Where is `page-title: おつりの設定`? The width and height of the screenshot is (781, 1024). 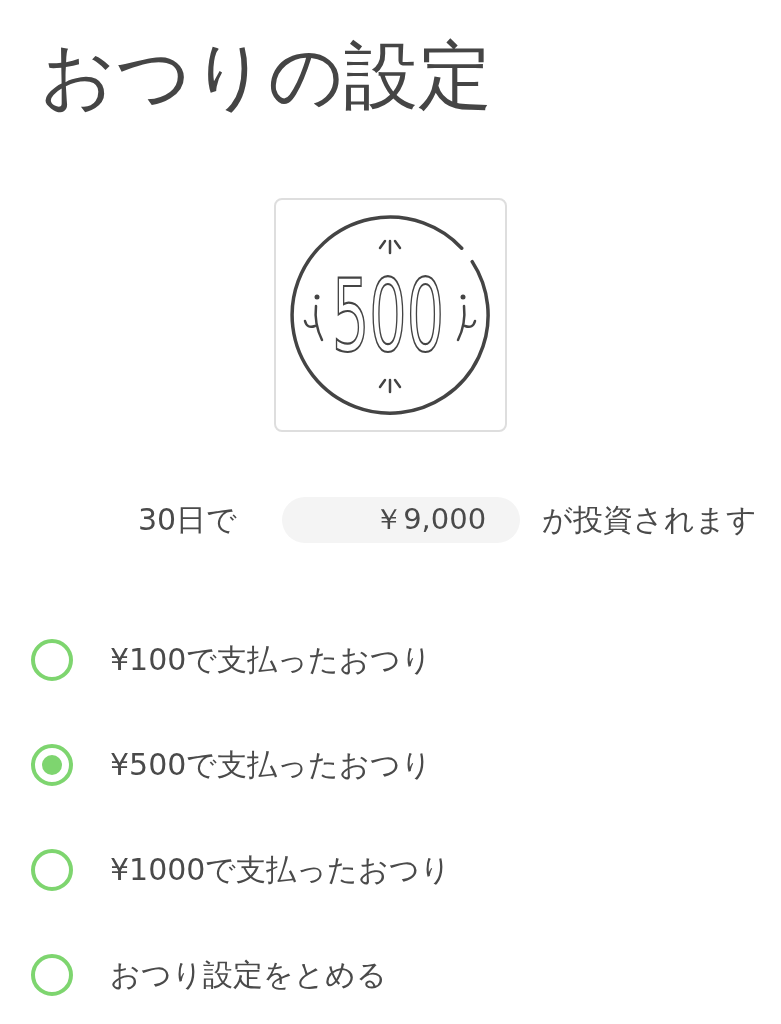 page-title: おつりの設定 is located at coordinates (266, 75).